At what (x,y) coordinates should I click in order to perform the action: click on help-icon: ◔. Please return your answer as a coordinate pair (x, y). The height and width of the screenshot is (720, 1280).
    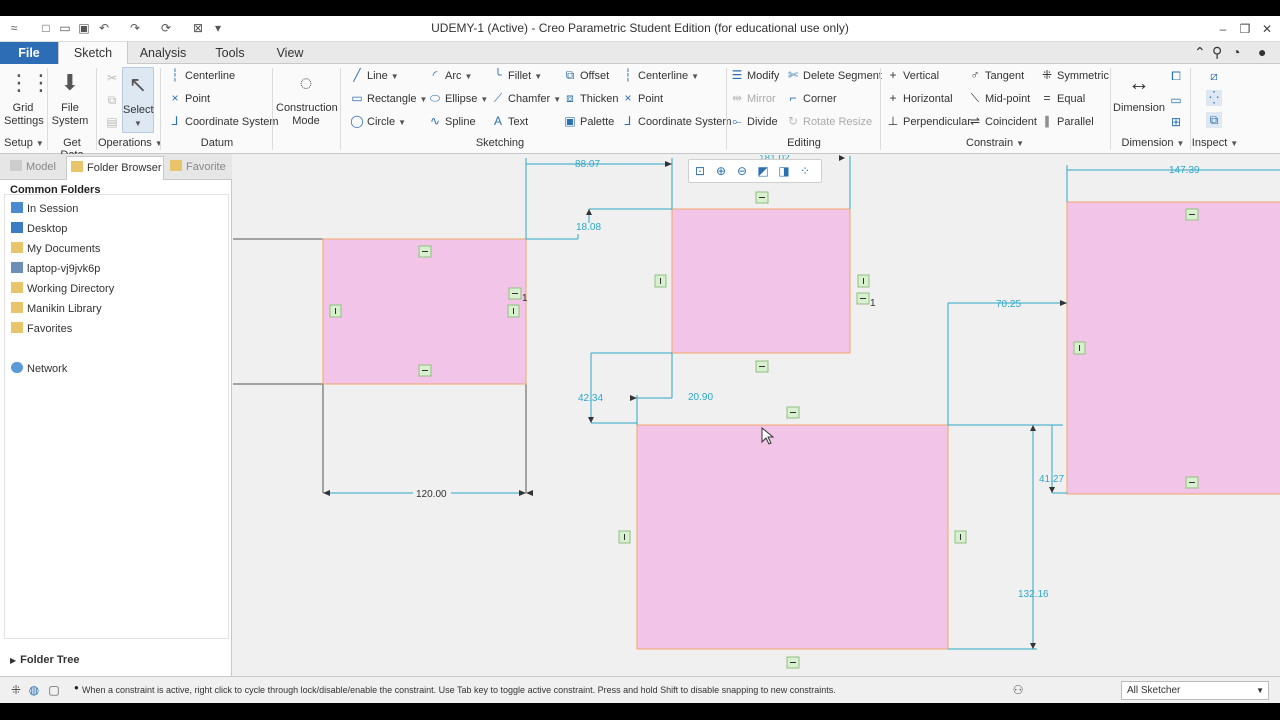
    Looking at the image, I should click on (1236, 52).